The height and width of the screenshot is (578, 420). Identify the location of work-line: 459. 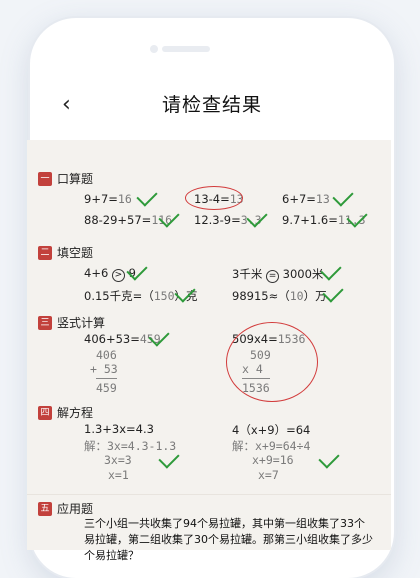
(106, 386).